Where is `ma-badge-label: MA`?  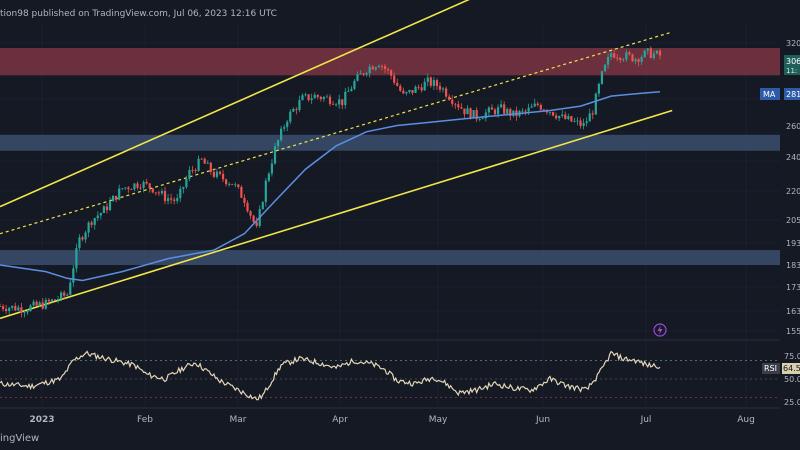
ma-badge-label: MA is located at coordinates (769, 94).